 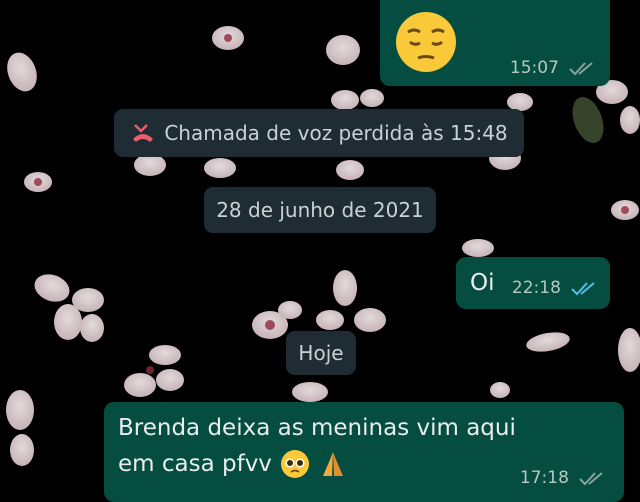 I want to click on message-text: Oi, so click(x=482, y=283).